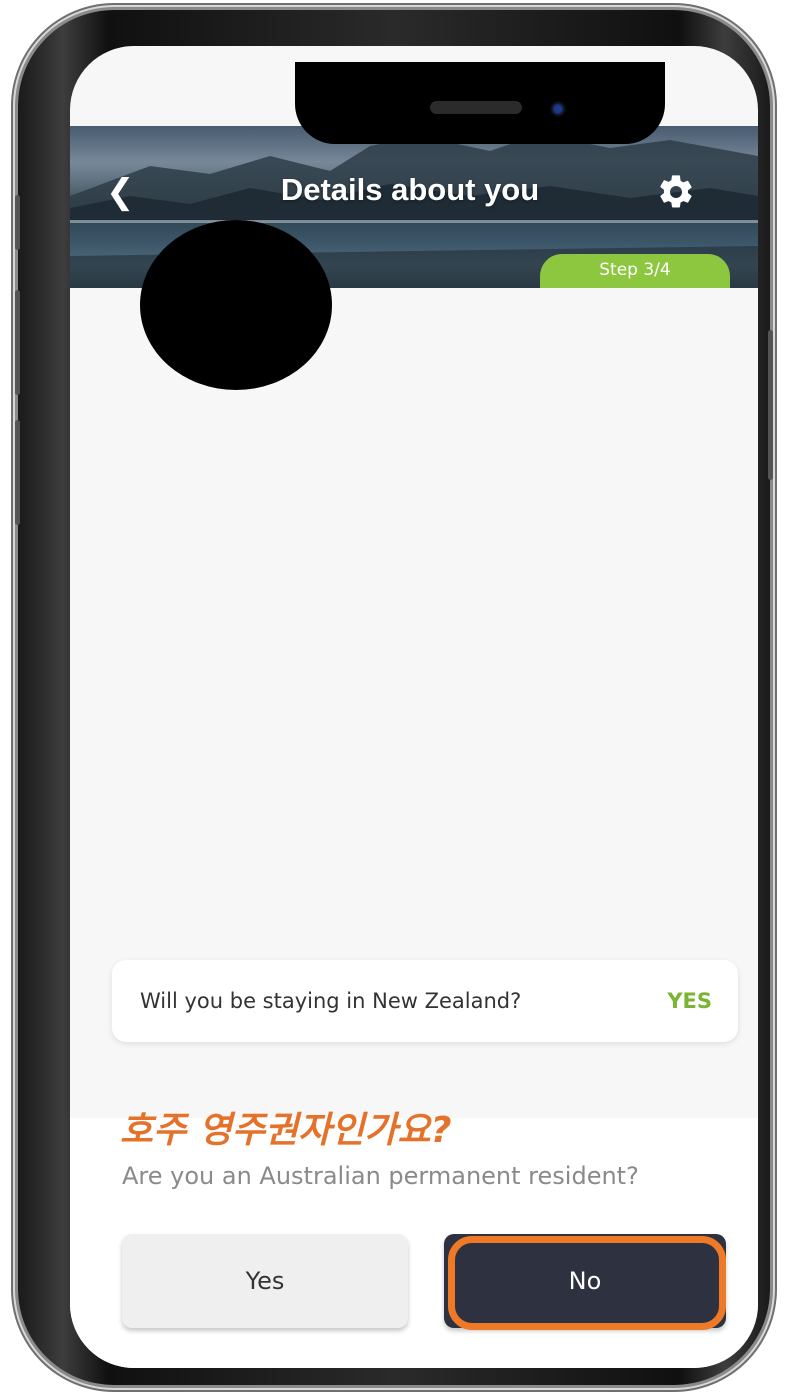  Describe the element at coordinates (286, 1130) in the screenshot. I see `korean-annotation: 호주 영주권자인가요?` at that location.